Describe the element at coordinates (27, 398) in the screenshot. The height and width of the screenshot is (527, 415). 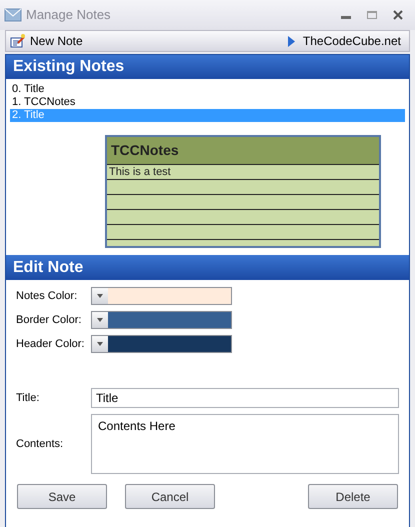
I see `field-label: Title:` at that location.